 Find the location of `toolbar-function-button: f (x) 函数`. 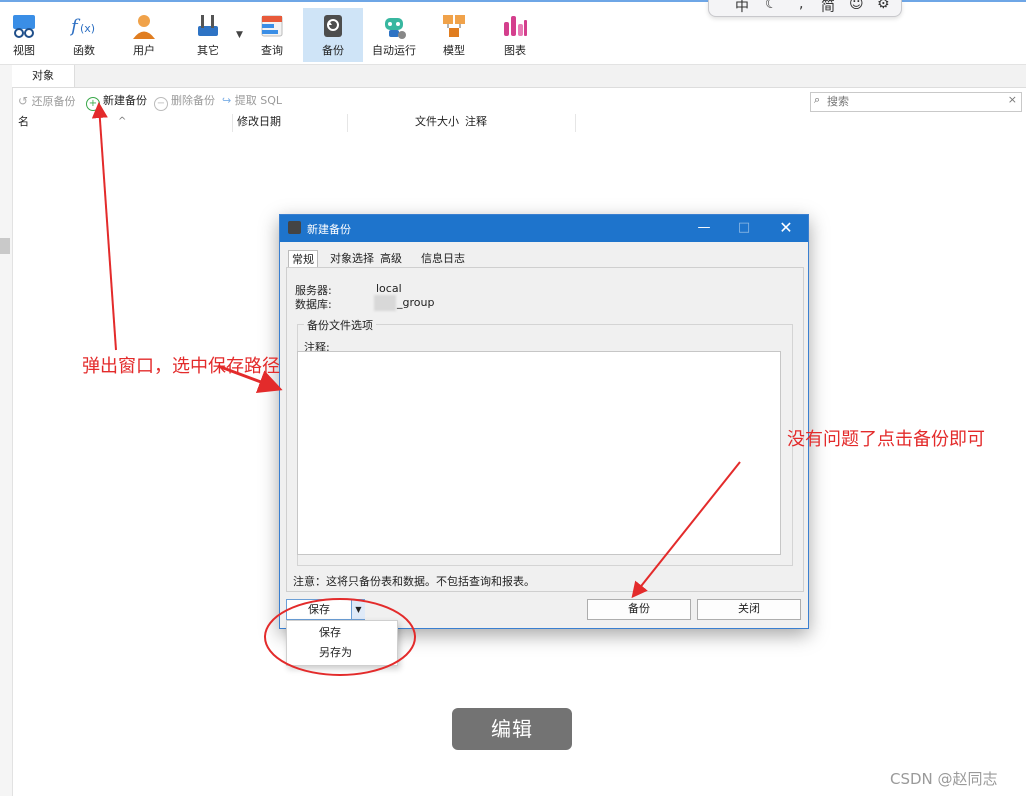

toolbar-function-button: f (x) 函数 is located at coordinates (84, 35).